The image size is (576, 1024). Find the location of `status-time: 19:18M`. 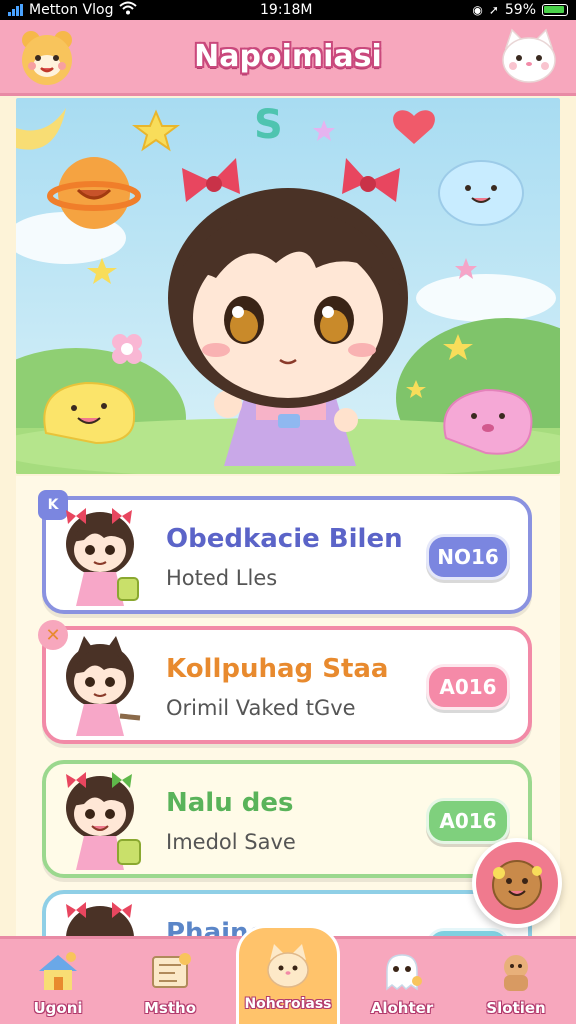

status-time: 19:18M is located at coordinates (286, 10).